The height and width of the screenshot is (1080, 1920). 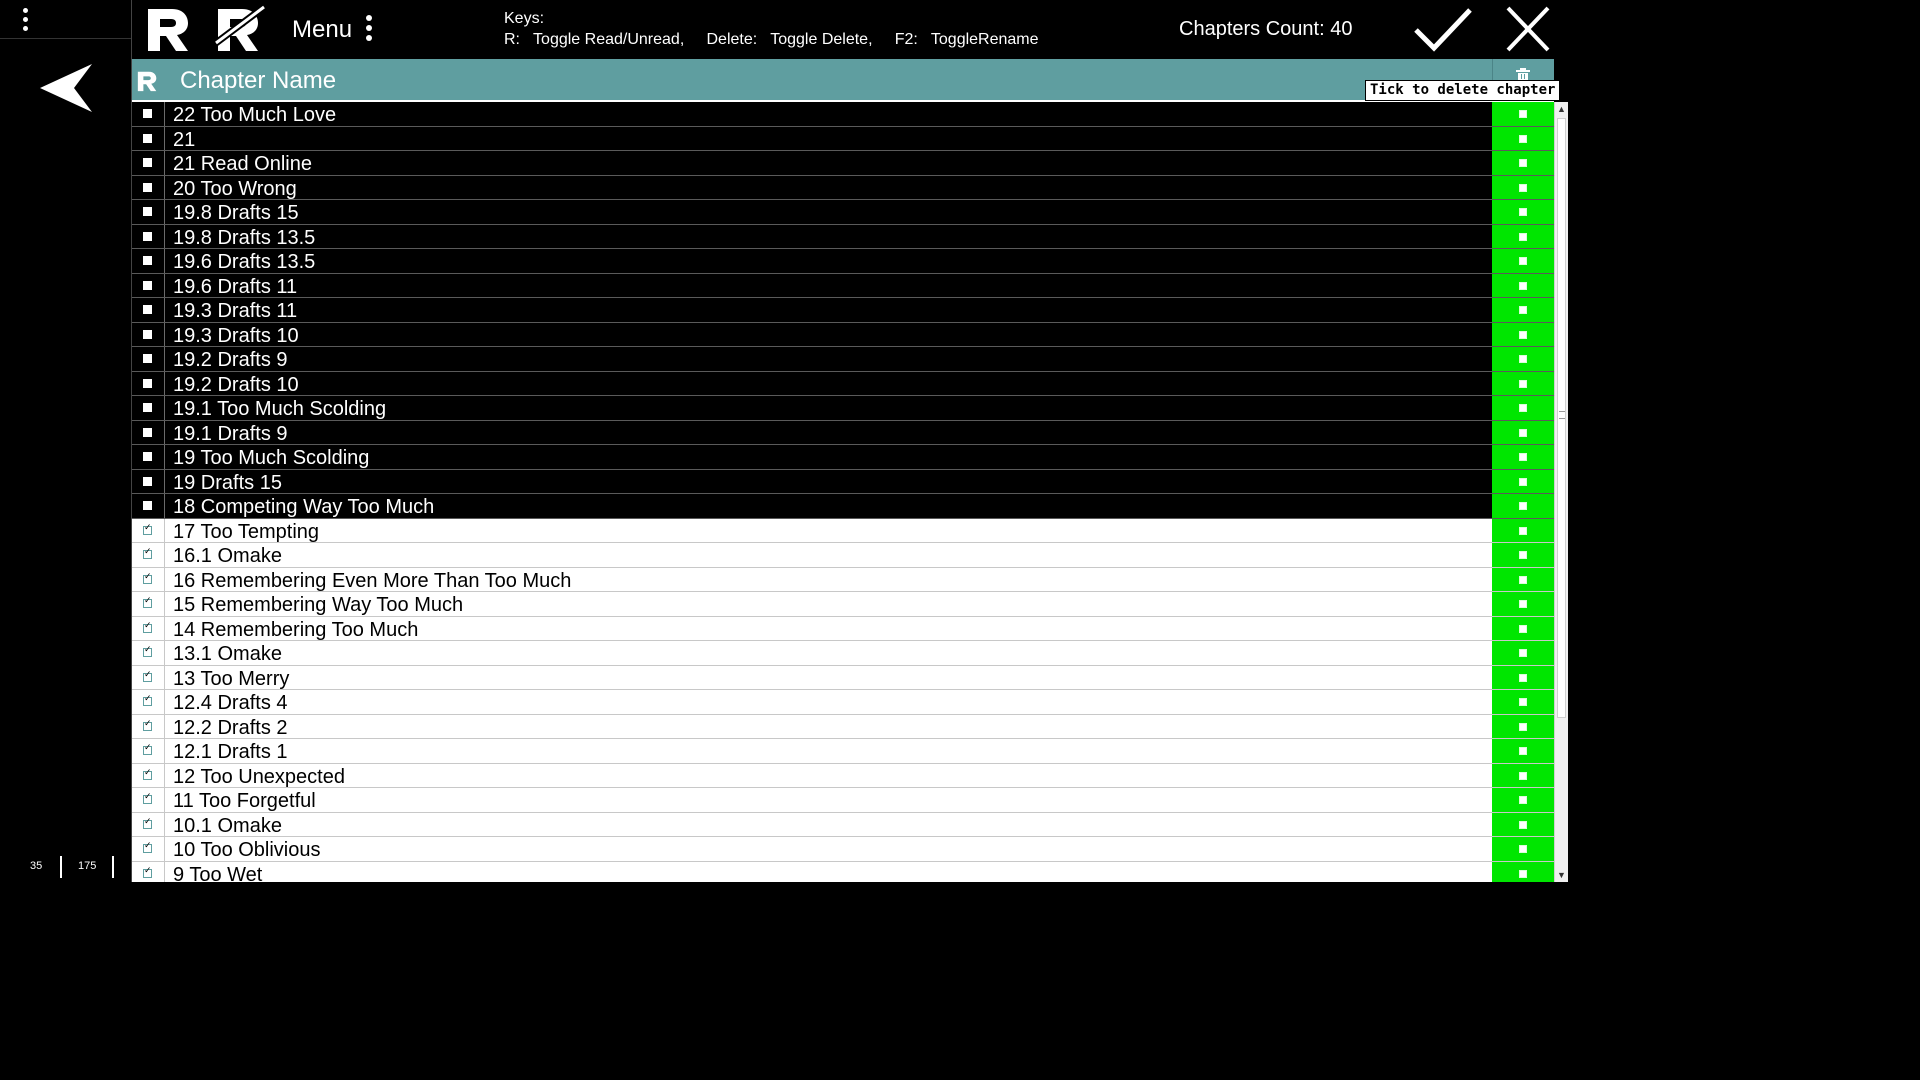 I want to click on scroll-down-icon: ▼, so click(x=1561, y=875).